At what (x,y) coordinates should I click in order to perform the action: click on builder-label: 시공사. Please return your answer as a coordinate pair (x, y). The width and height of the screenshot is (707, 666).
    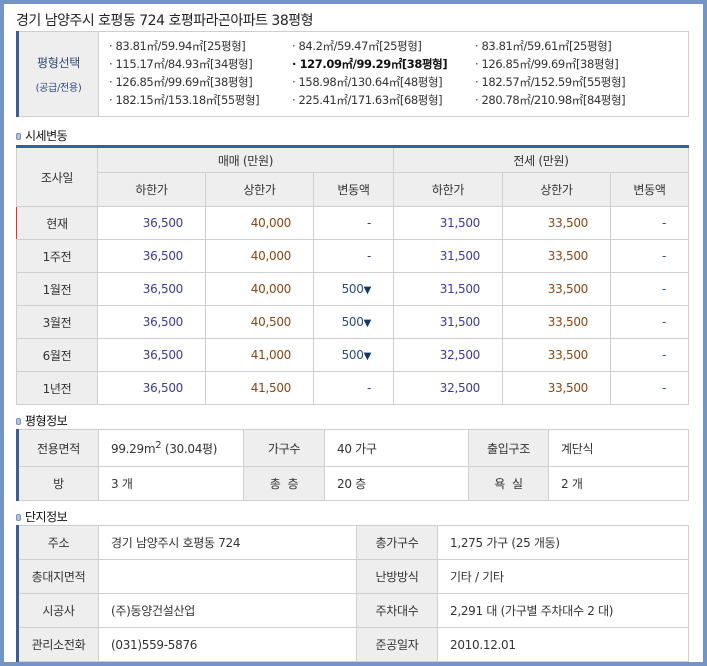
    Looking at the image, I should click on (57, 610).